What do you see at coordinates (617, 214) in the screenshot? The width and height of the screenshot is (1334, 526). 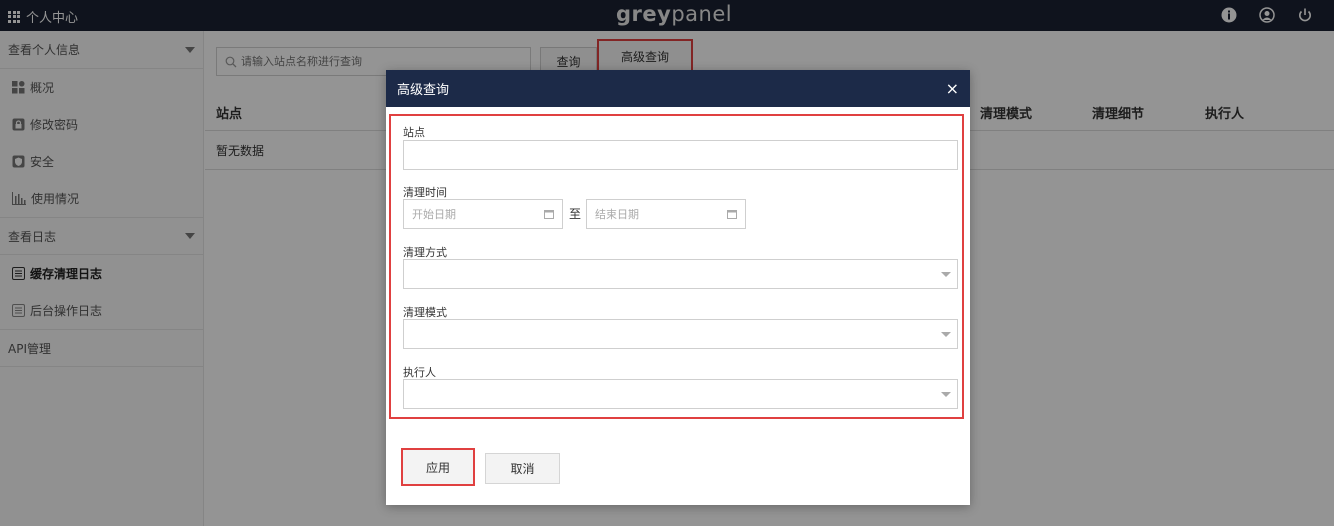 I see `end-date-placeholder: 结束日期` at bounding box center [617, 214].